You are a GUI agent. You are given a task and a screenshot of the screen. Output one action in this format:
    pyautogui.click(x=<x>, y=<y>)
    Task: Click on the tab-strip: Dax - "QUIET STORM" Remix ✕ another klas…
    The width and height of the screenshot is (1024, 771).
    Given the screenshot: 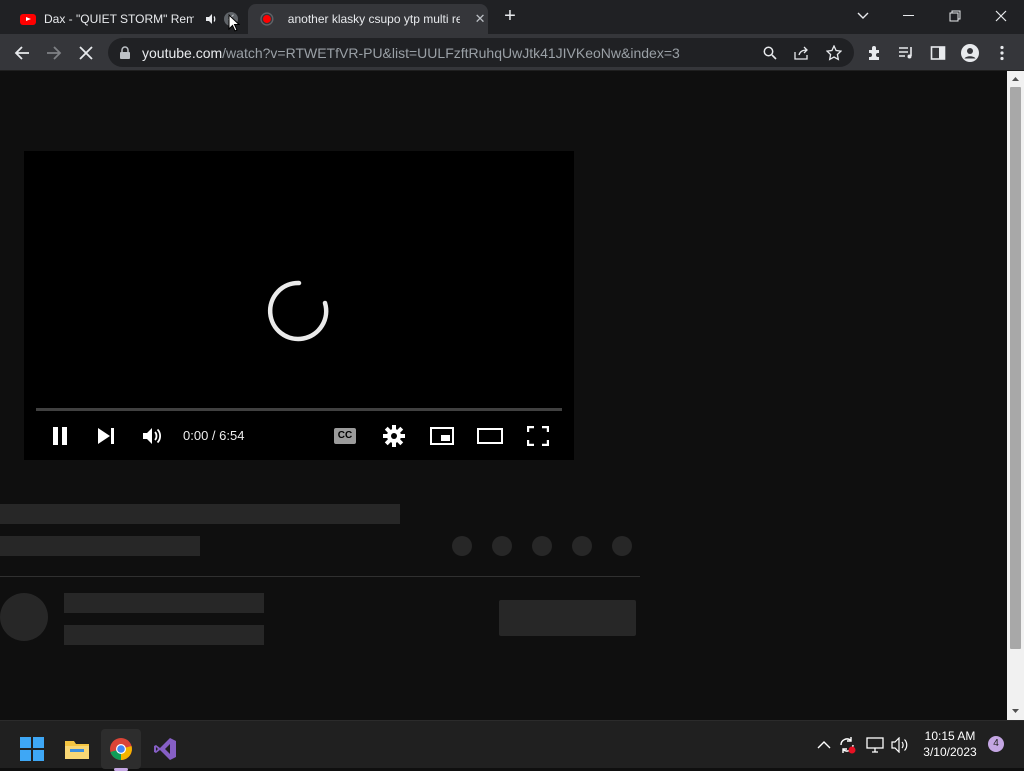 What is the action you would take?
    pyautogui.click(x=512, y=17)
    